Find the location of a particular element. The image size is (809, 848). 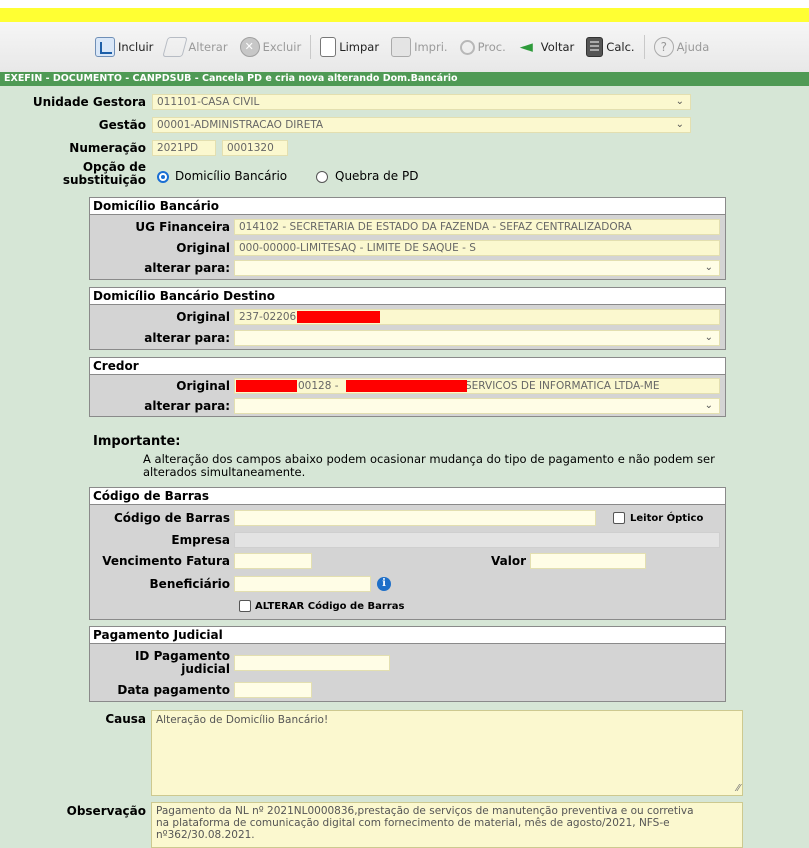

leitor-optico-checkbox is located at coordinates (619, 518).